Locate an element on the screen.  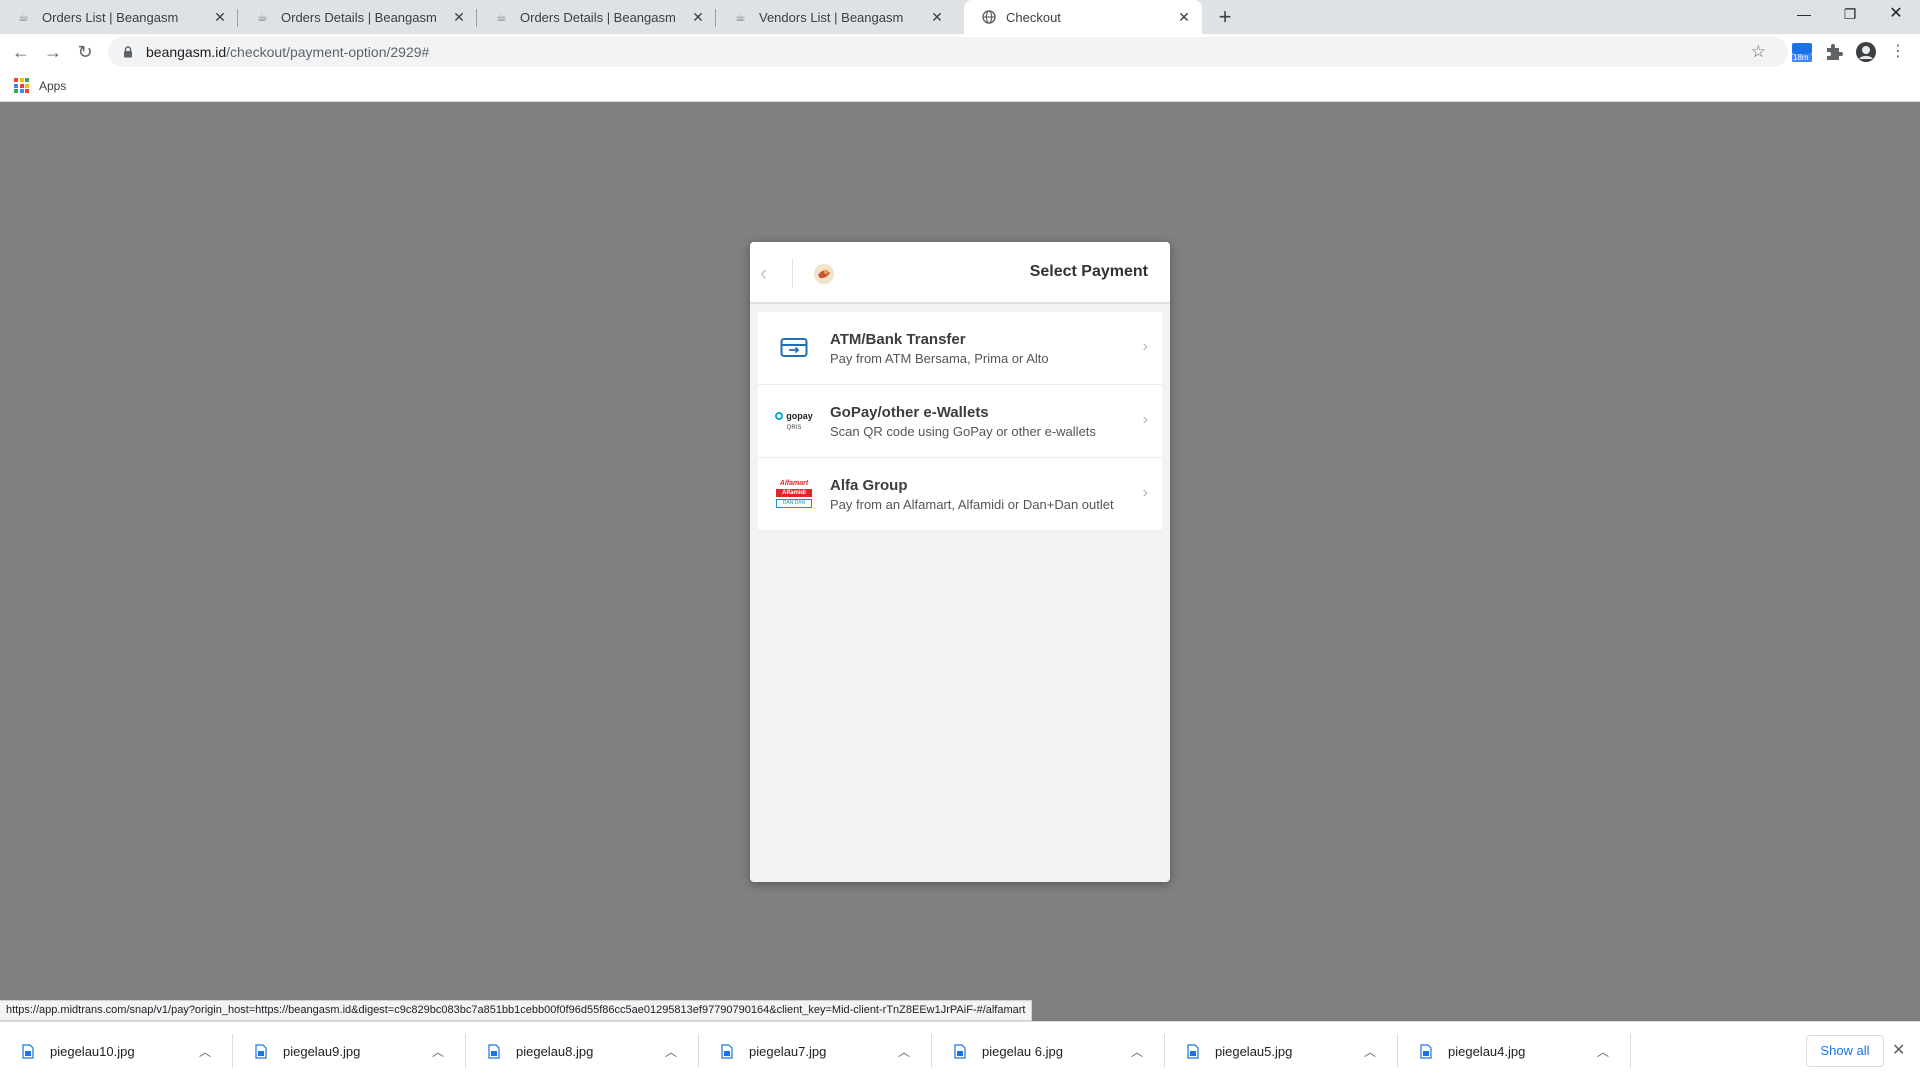
download-item: piegelau 6.jpg ︿ is located at coordinates (1048, 1051).